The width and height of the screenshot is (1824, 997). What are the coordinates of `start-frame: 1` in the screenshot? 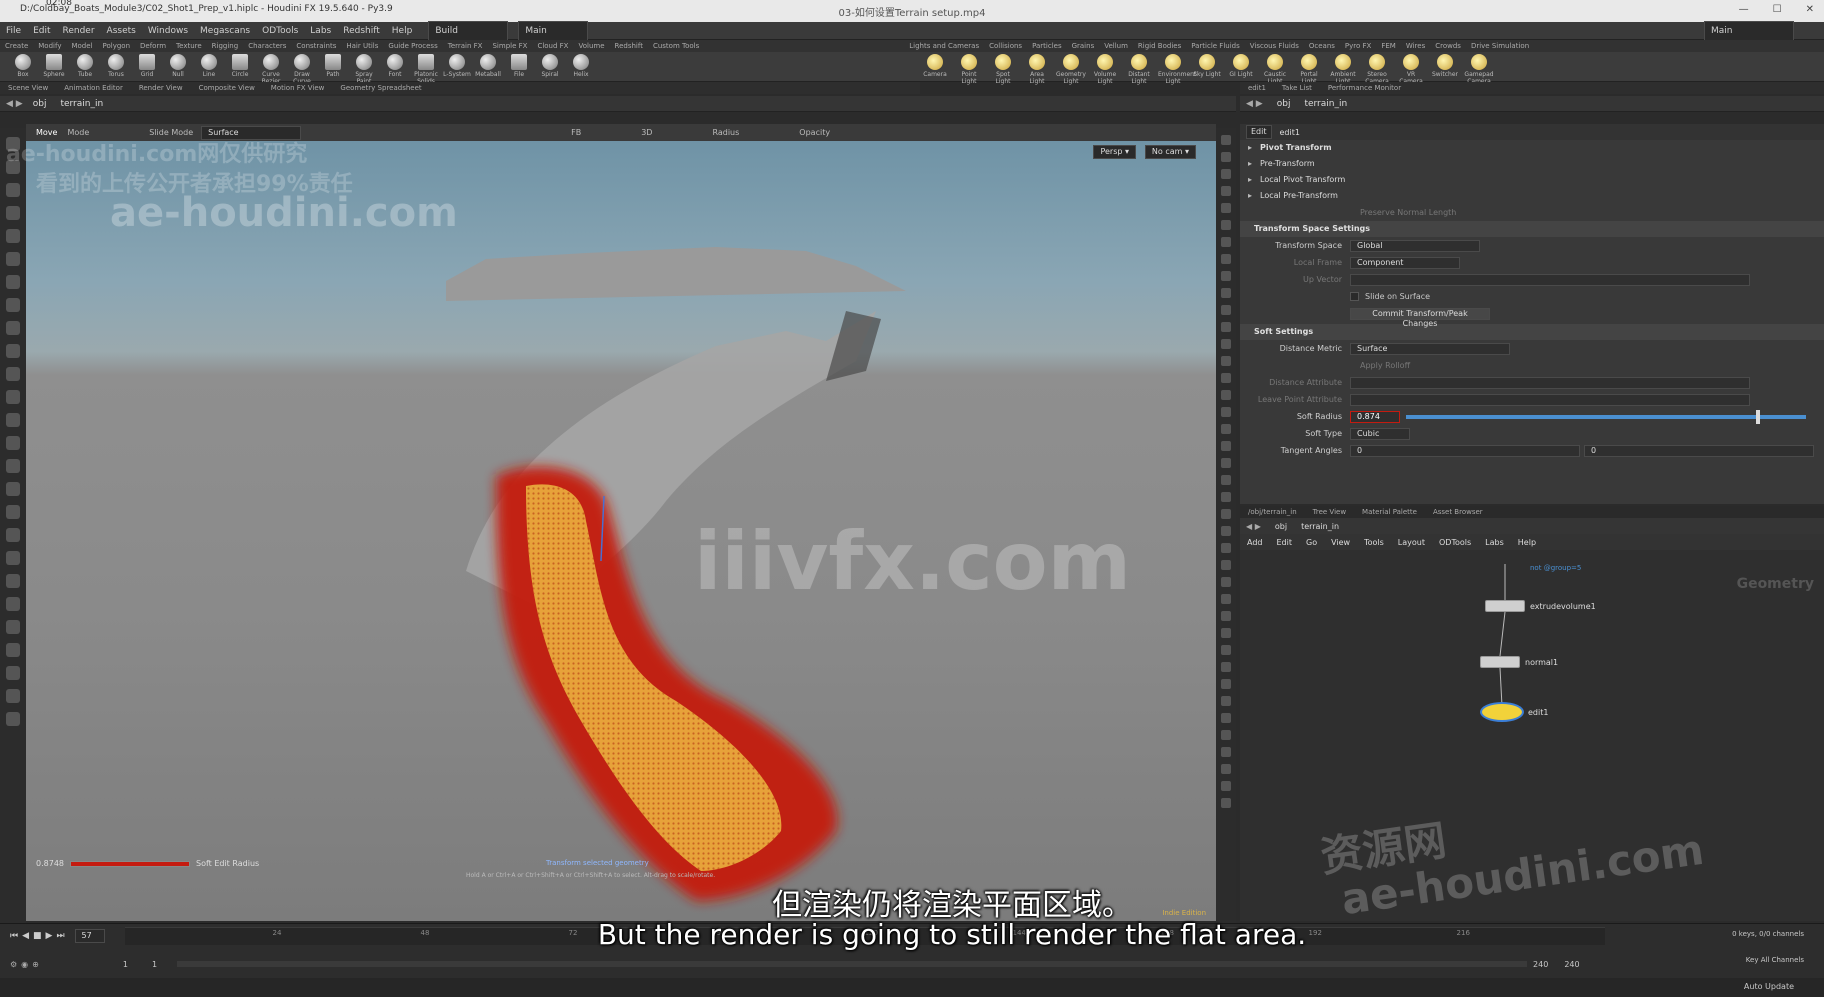 It's located at (125, 964).